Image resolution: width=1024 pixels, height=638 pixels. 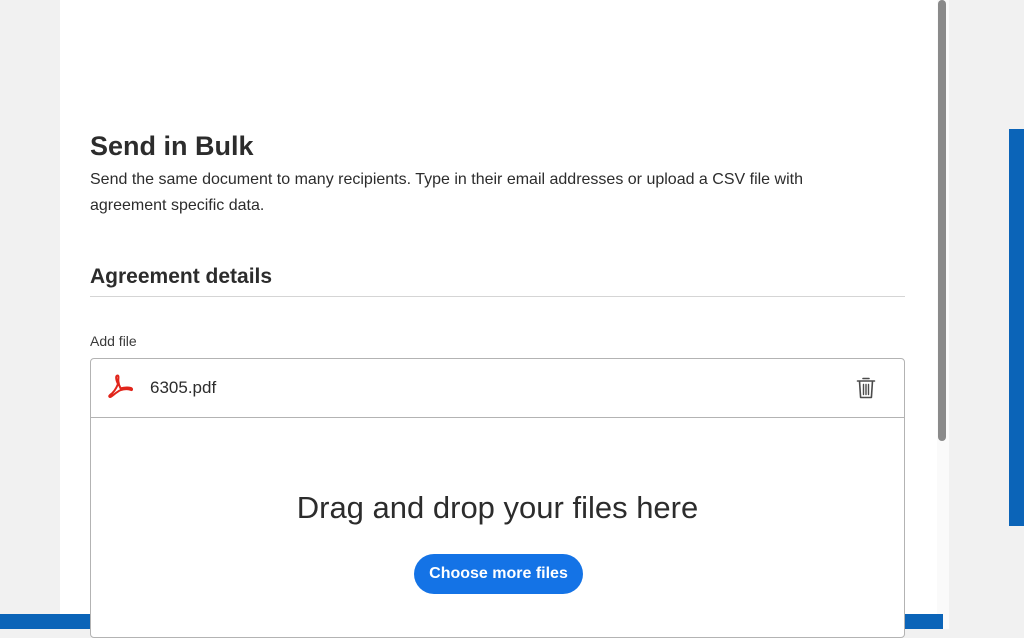 I want to click on section-divider, so click(x=497, y=296).